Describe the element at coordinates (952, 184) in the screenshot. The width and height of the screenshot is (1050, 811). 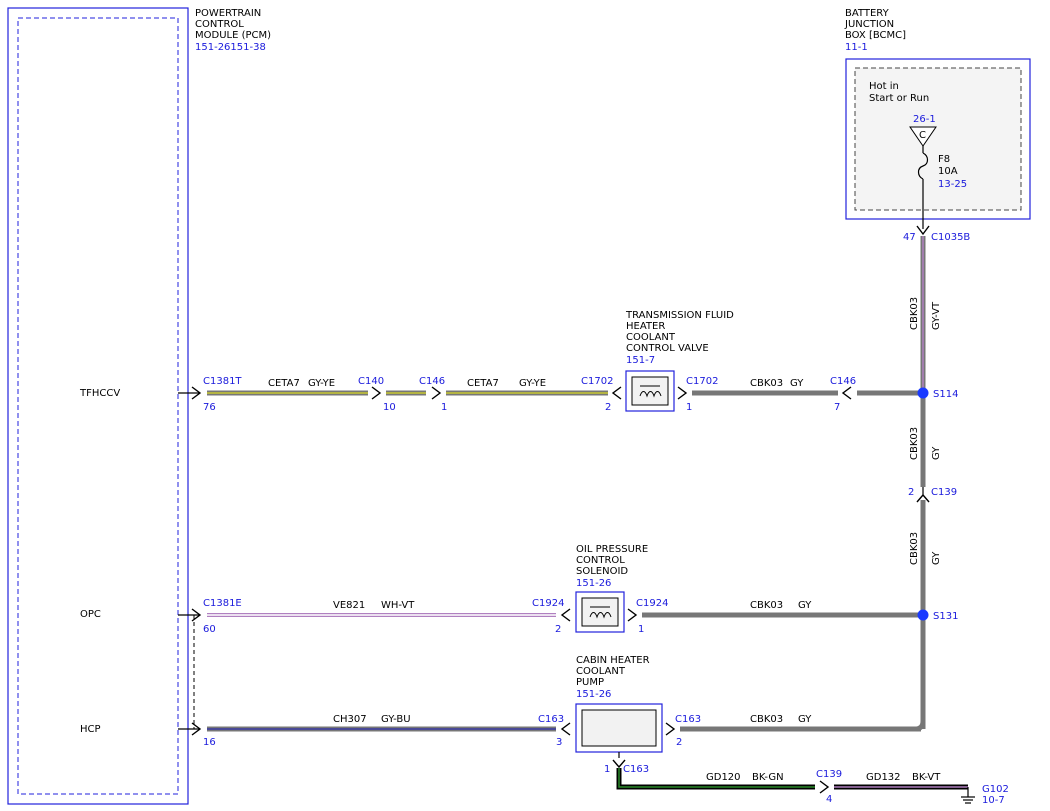
I see `fuse-ref-link: 13-25` at that location.